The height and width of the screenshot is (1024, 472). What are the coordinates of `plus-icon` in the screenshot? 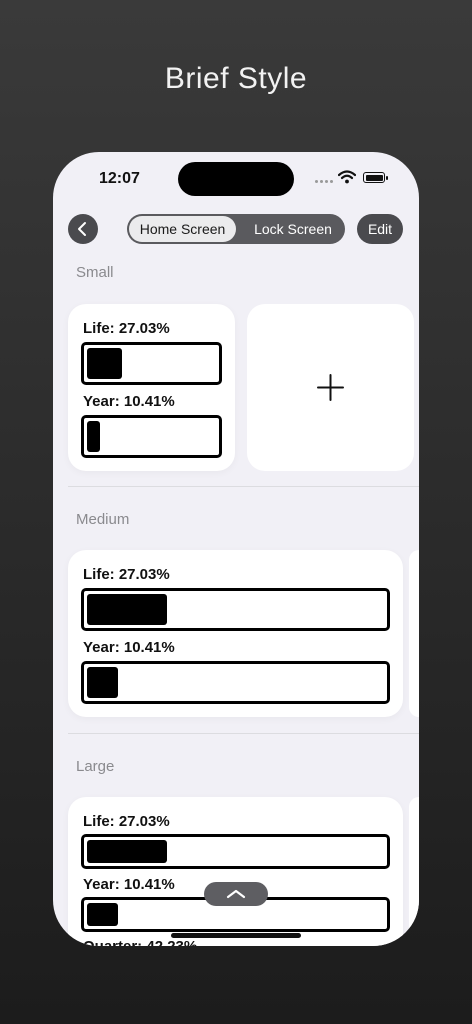 It's located at (330, 387).